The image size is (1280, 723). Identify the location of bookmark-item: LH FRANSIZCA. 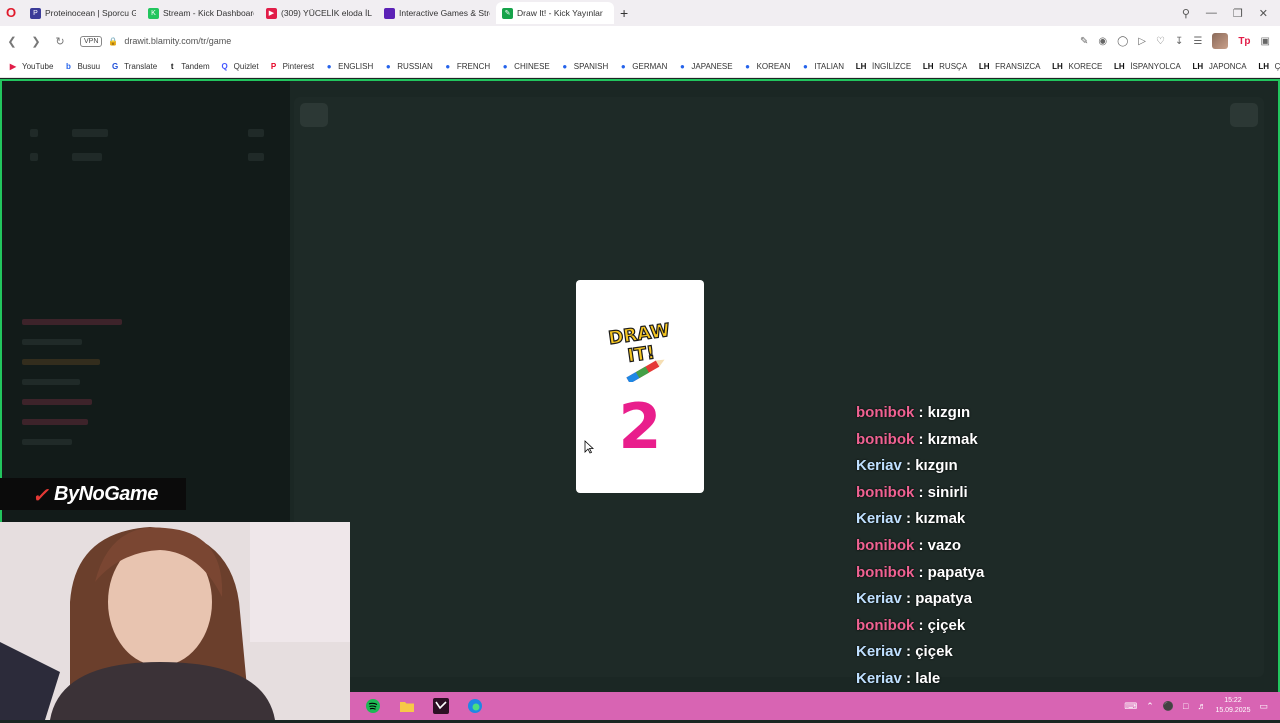
(1009, 66).